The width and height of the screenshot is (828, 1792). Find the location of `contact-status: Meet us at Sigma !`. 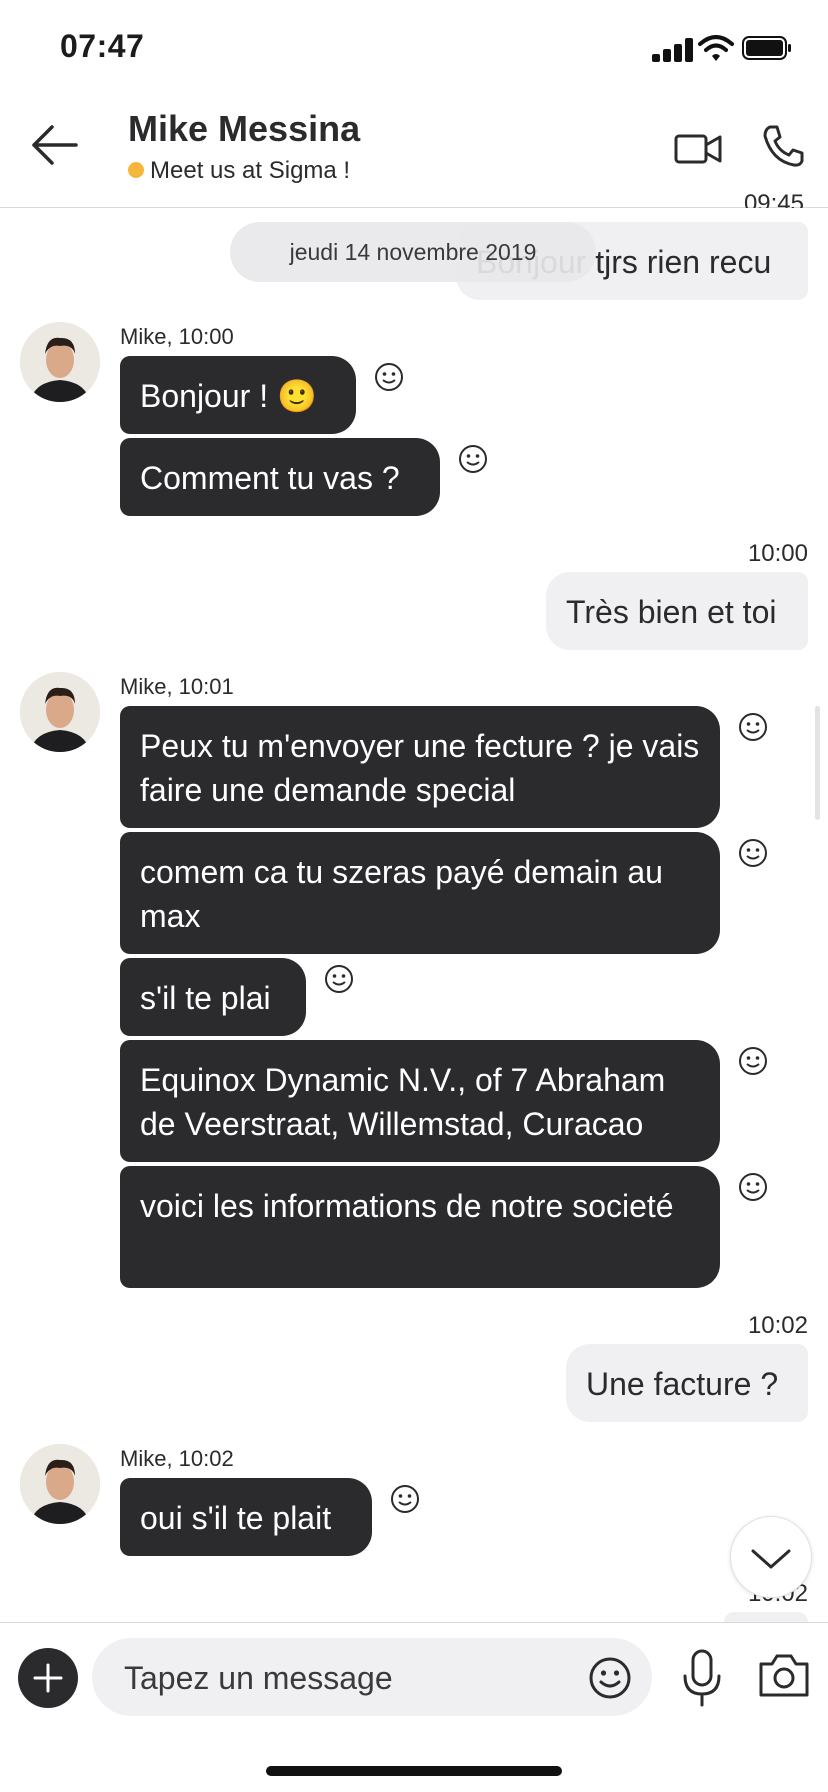

contact-status: Meet us at Sigma ! is located at coordinates (250, 170).